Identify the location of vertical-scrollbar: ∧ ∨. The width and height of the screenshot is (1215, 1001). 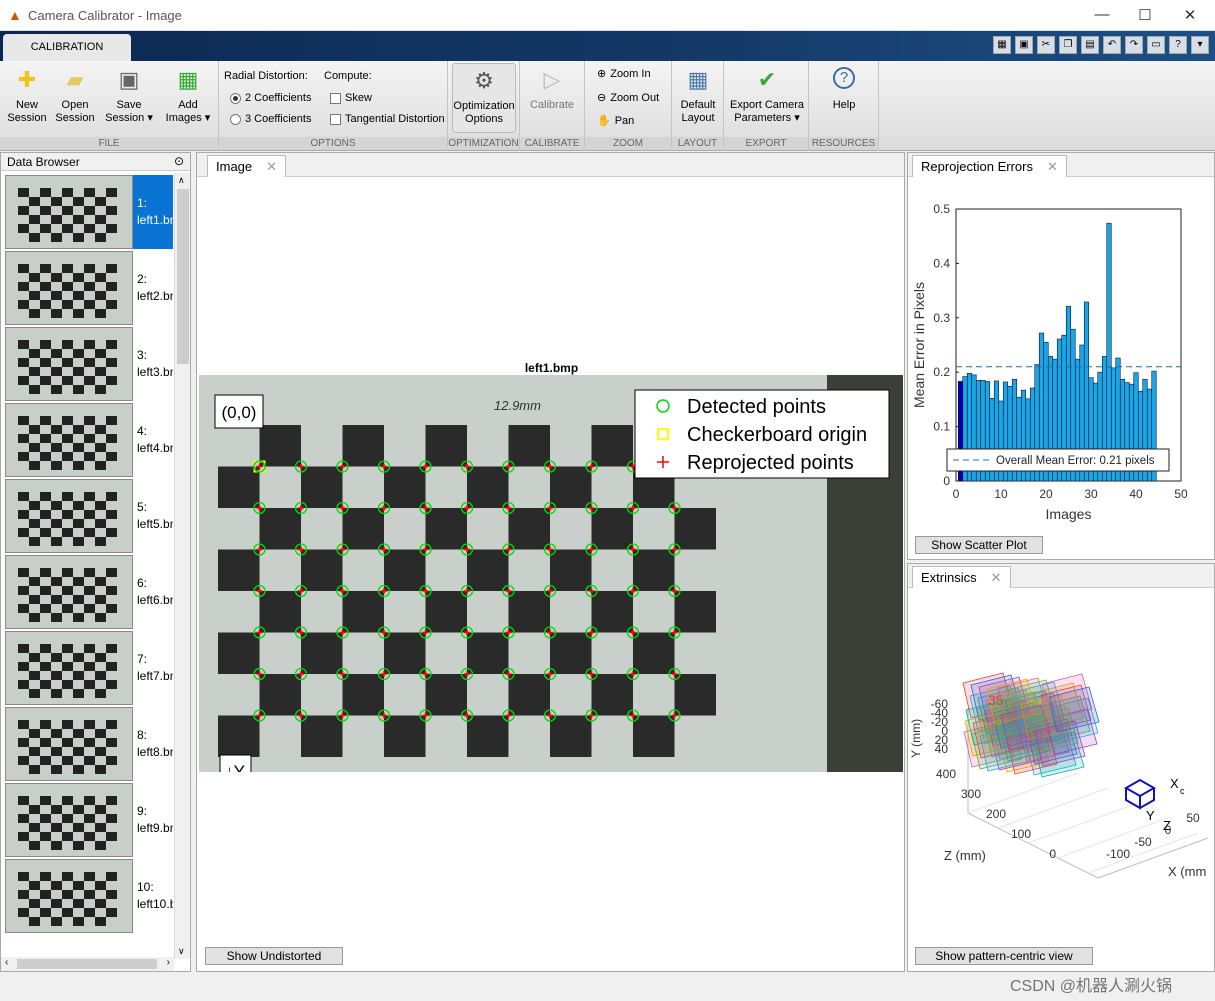
(182, 566).